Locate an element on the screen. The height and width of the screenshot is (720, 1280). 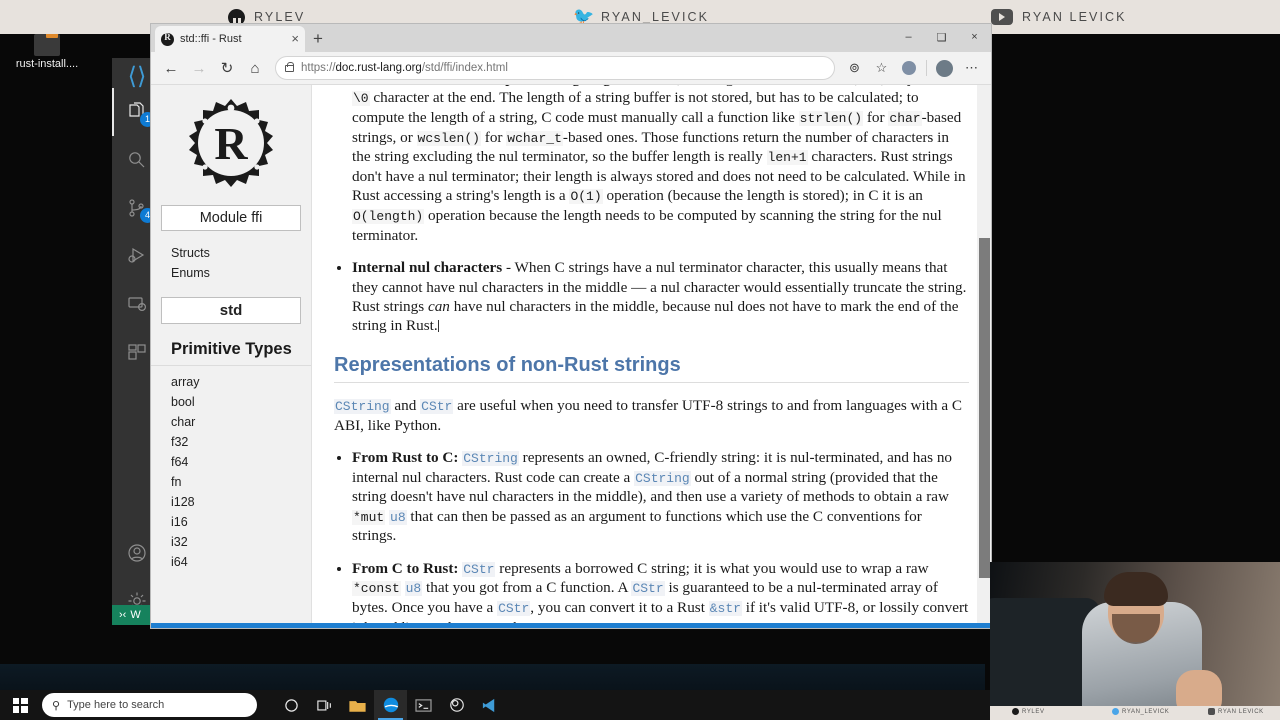
toolbar-divider is located at coordinates (926, 68).